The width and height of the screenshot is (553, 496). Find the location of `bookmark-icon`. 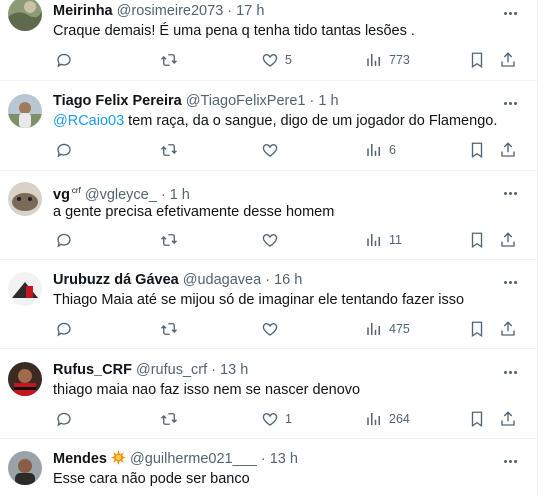

bookmark-icon is located at coordinates (477, 419).